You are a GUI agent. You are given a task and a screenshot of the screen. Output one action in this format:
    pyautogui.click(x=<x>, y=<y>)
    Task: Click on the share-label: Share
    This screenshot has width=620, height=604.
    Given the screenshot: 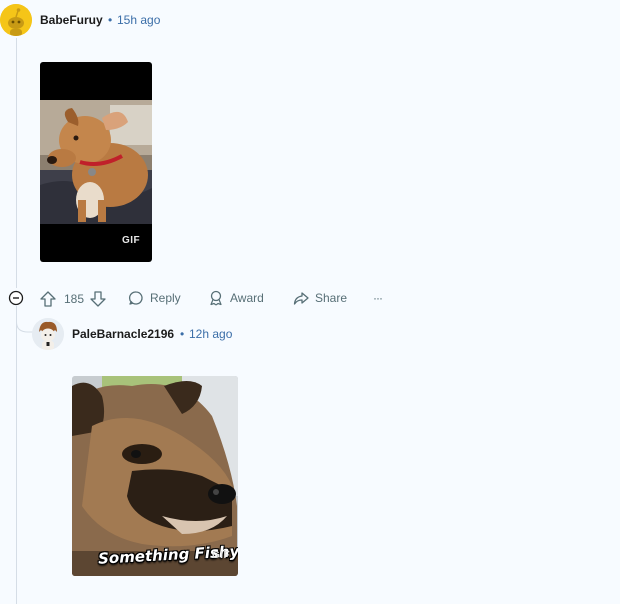 What is the action you would take?
    pyautogui.click(x=331, y=298)
    